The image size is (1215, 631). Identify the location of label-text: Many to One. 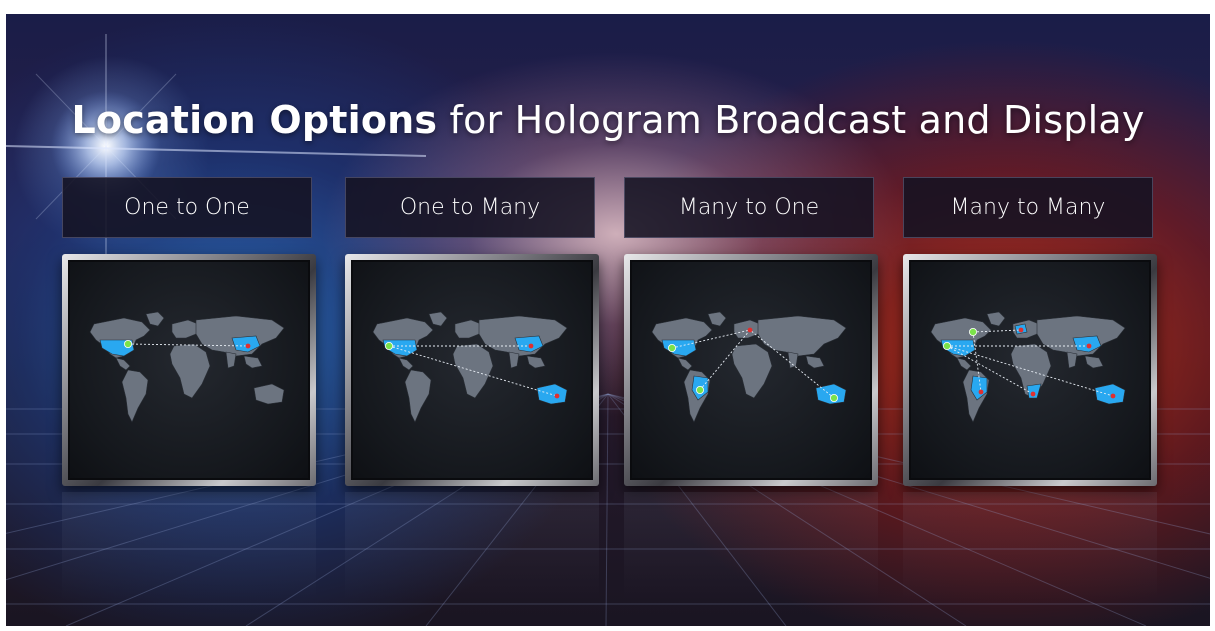
(749, 207).